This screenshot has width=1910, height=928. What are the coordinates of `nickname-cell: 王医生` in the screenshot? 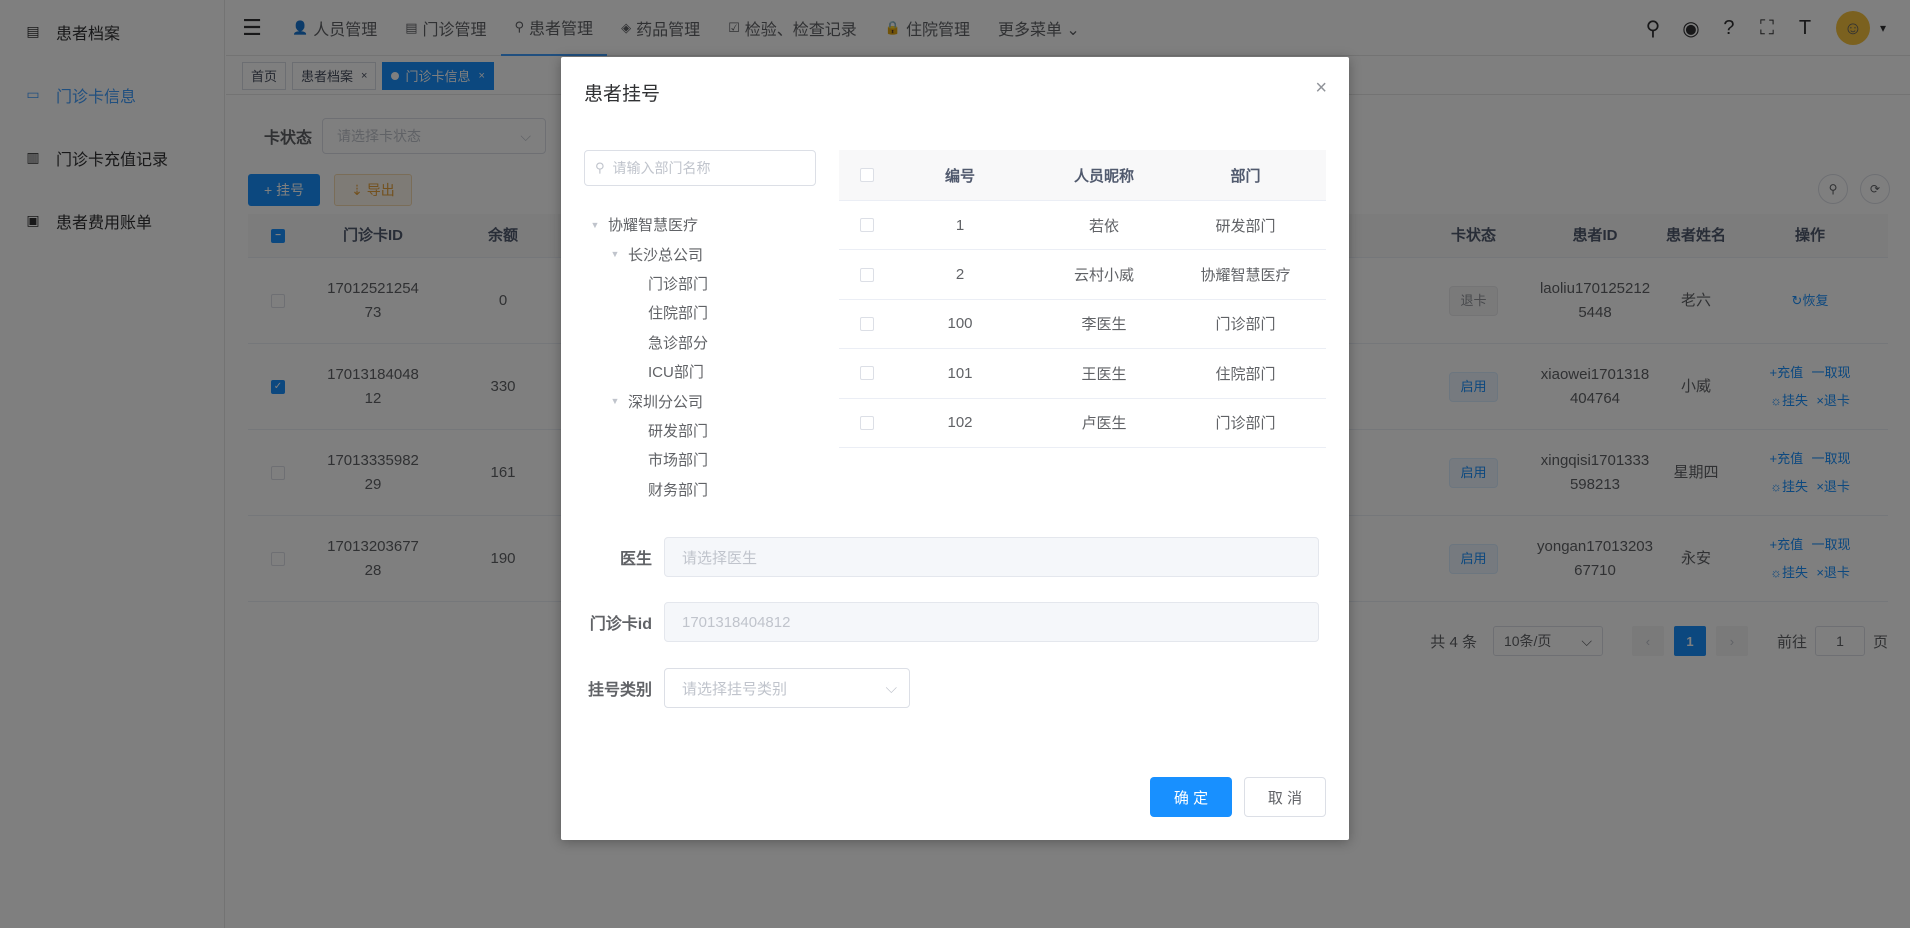 It's located at (1104, 374).